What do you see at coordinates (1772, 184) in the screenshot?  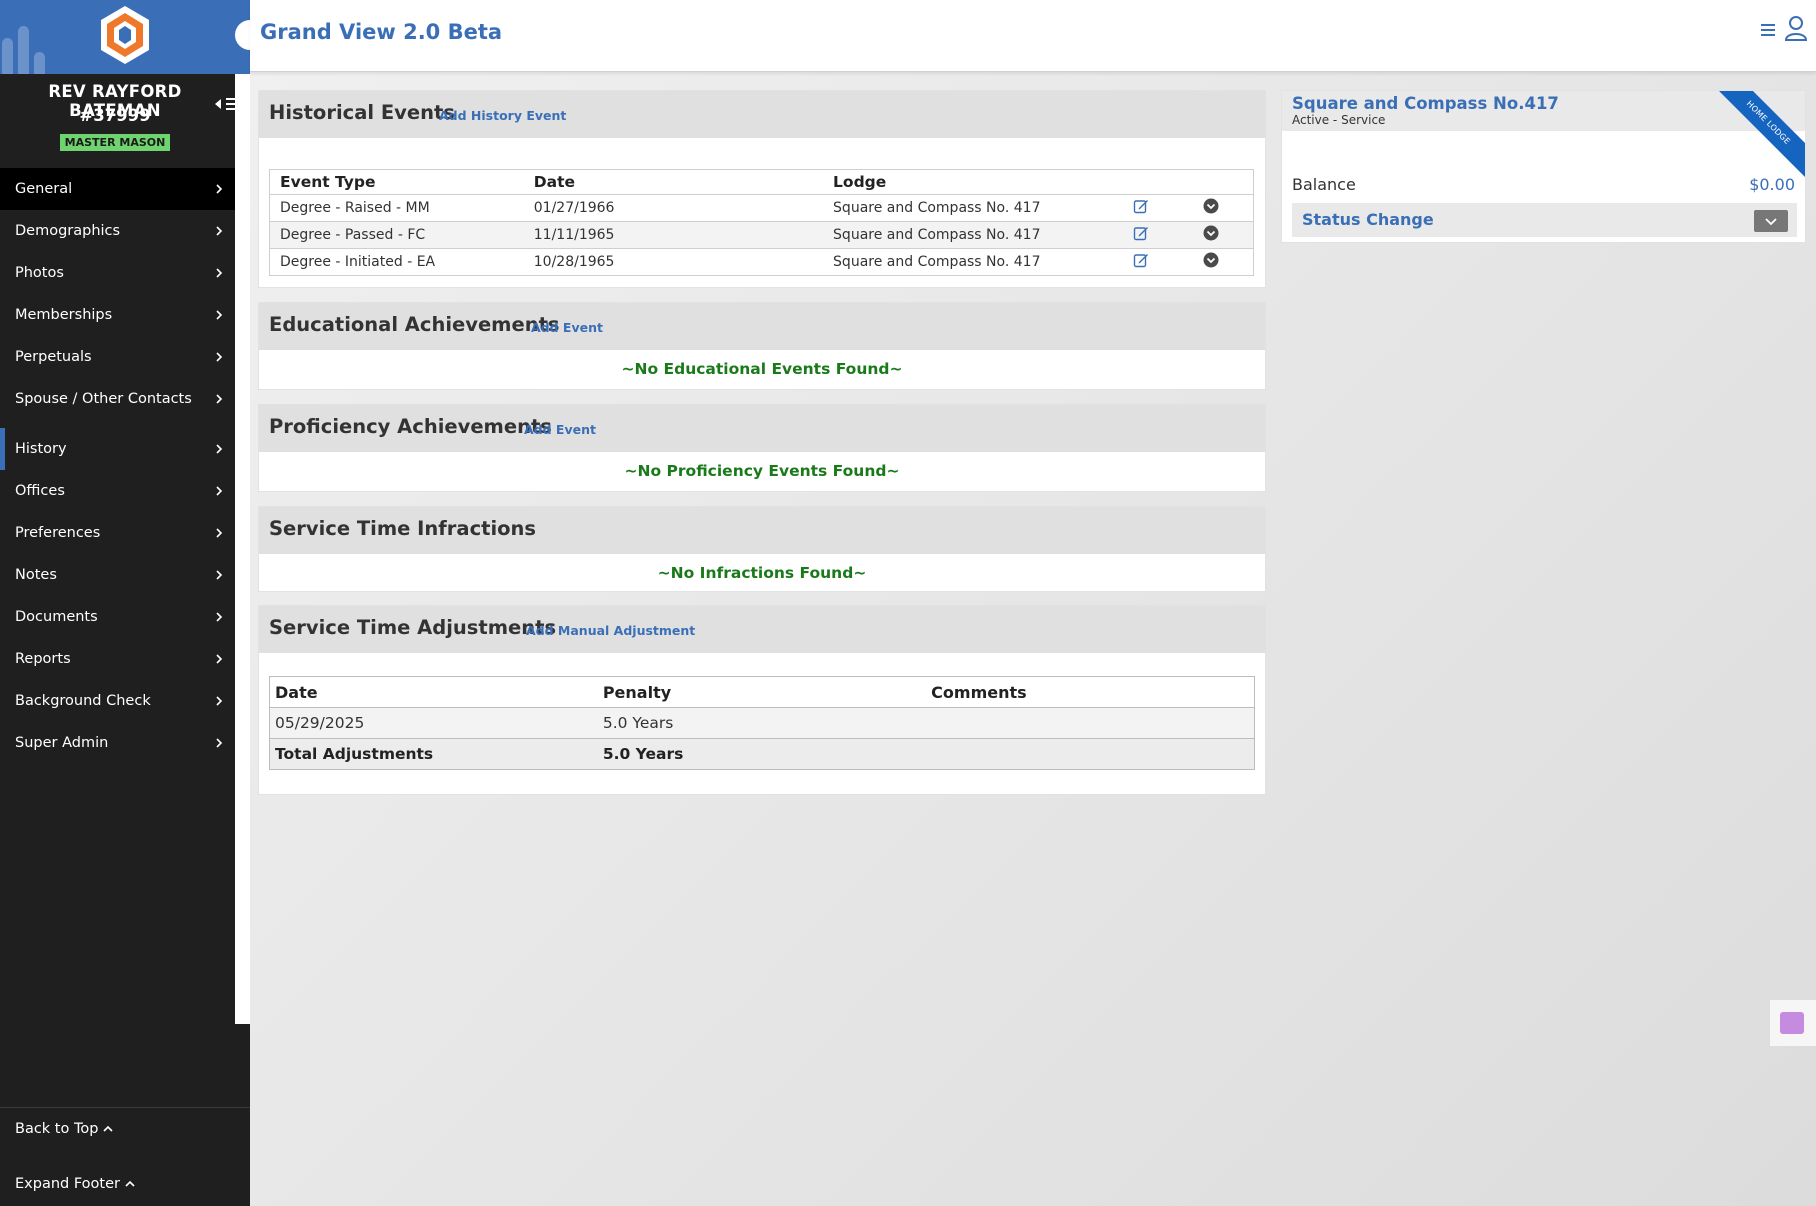 I see `balance-value: $0.00` at bounding box center [1772, 184].